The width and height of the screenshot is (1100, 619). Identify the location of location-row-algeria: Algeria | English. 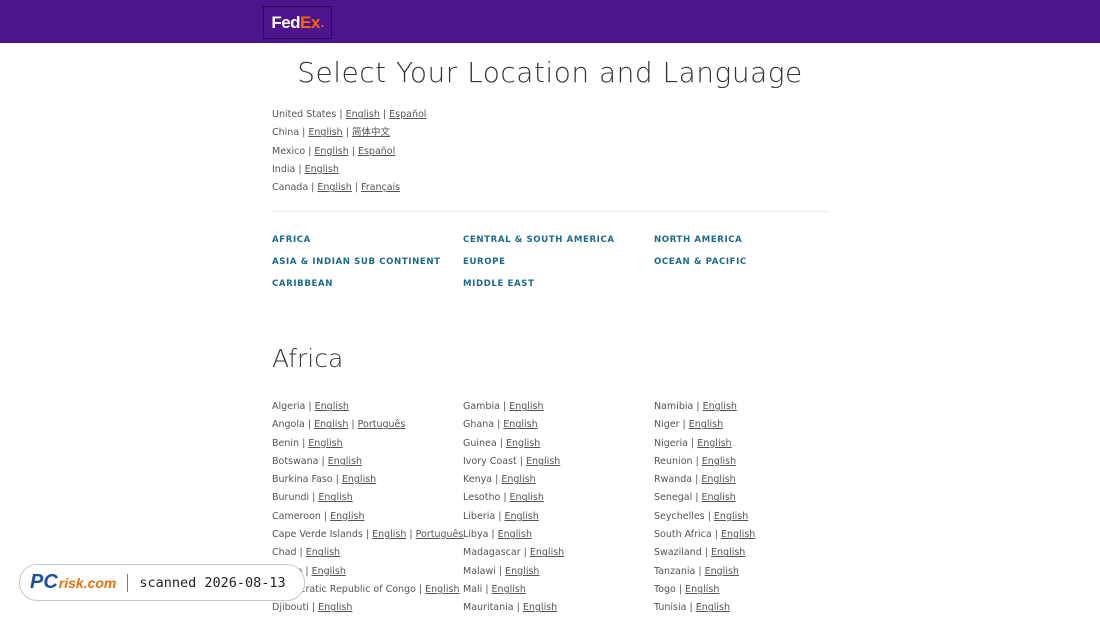
(310, 406).